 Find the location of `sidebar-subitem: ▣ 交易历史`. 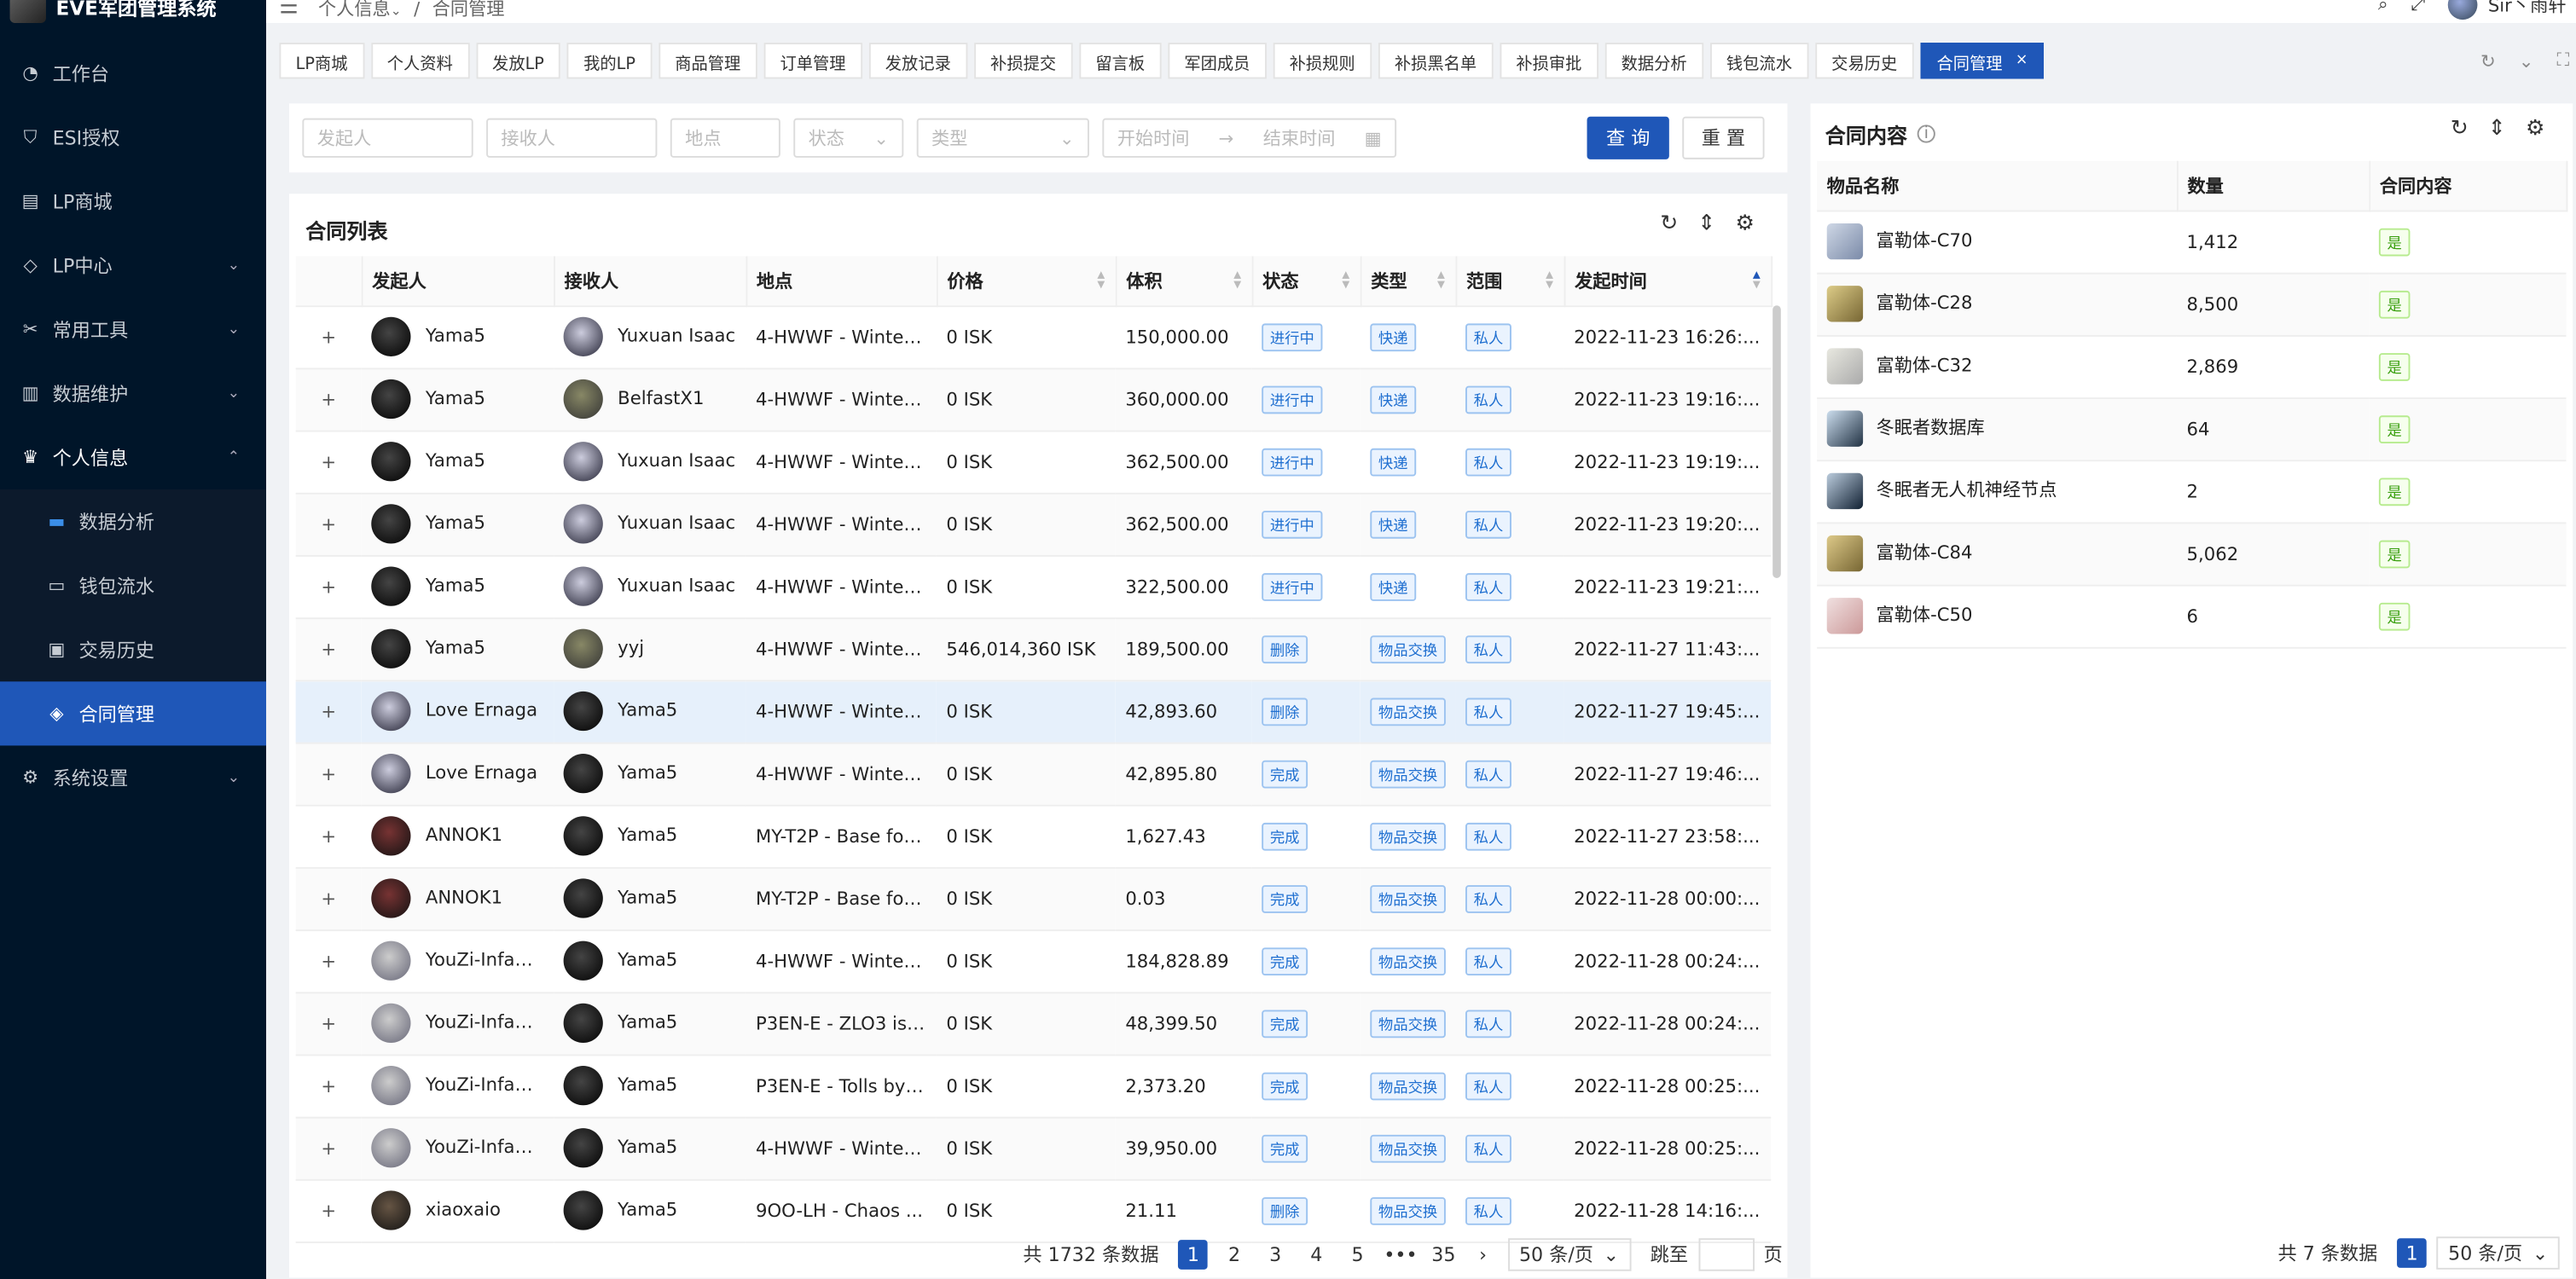

sidebar-subitem: ▣ 交易历史 is located at coordinates (133, 649).